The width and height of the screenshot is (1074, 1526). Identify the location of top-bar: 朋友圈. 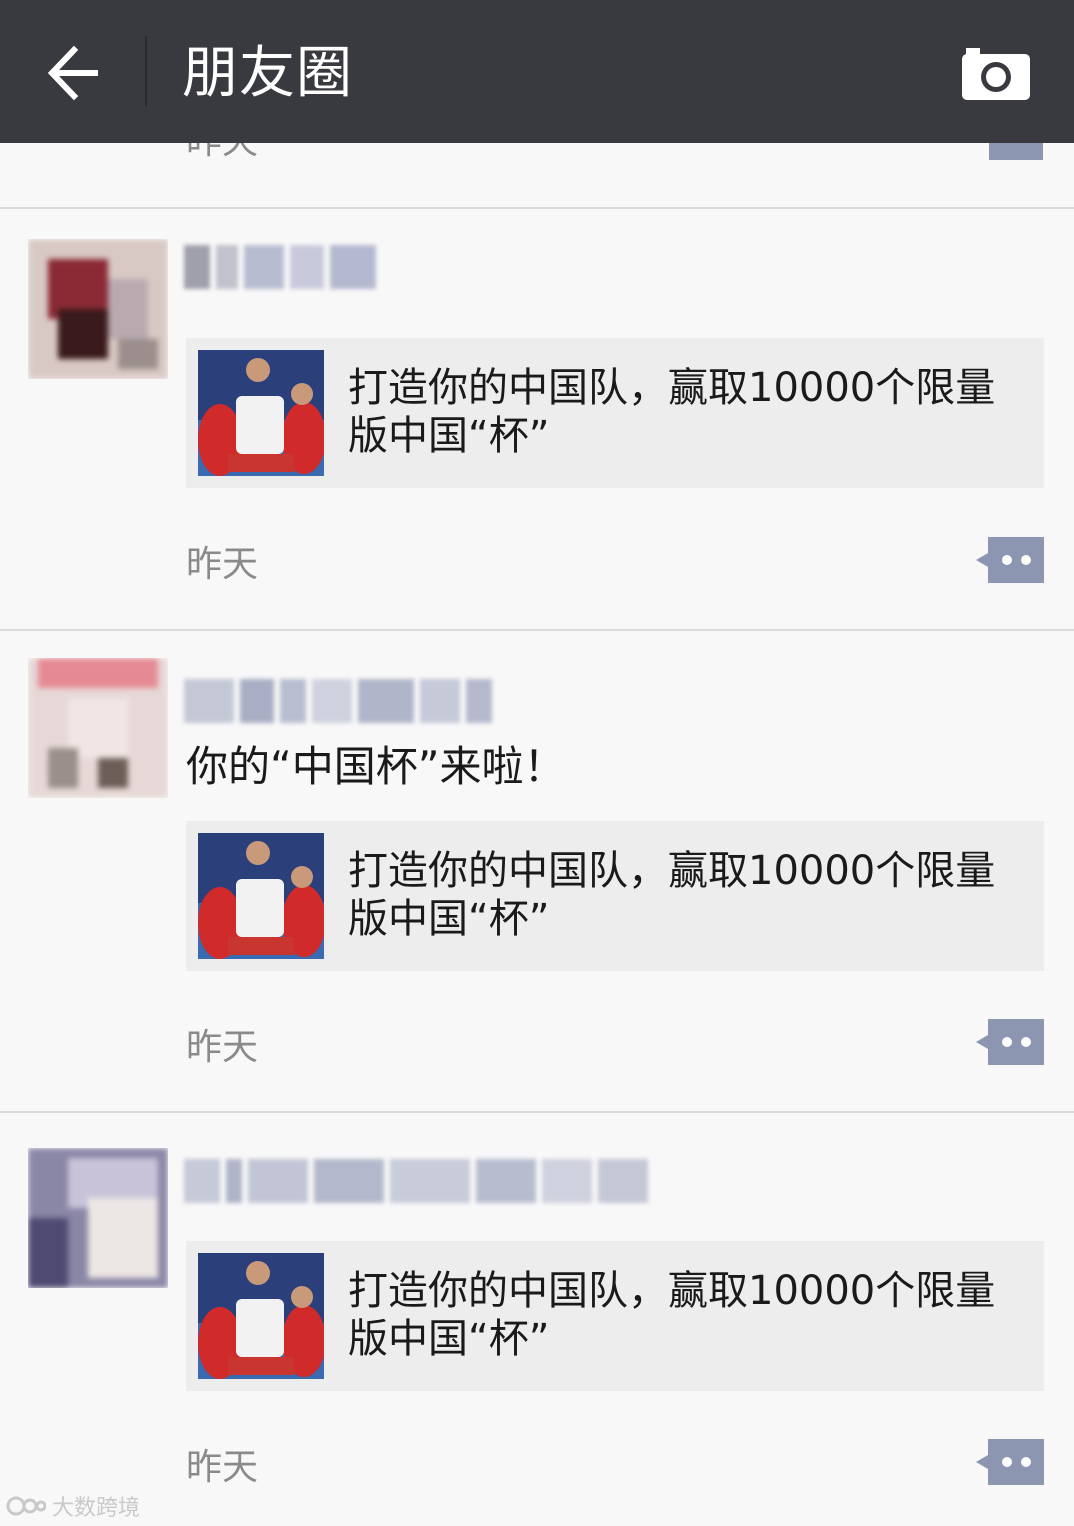
(537, 71).